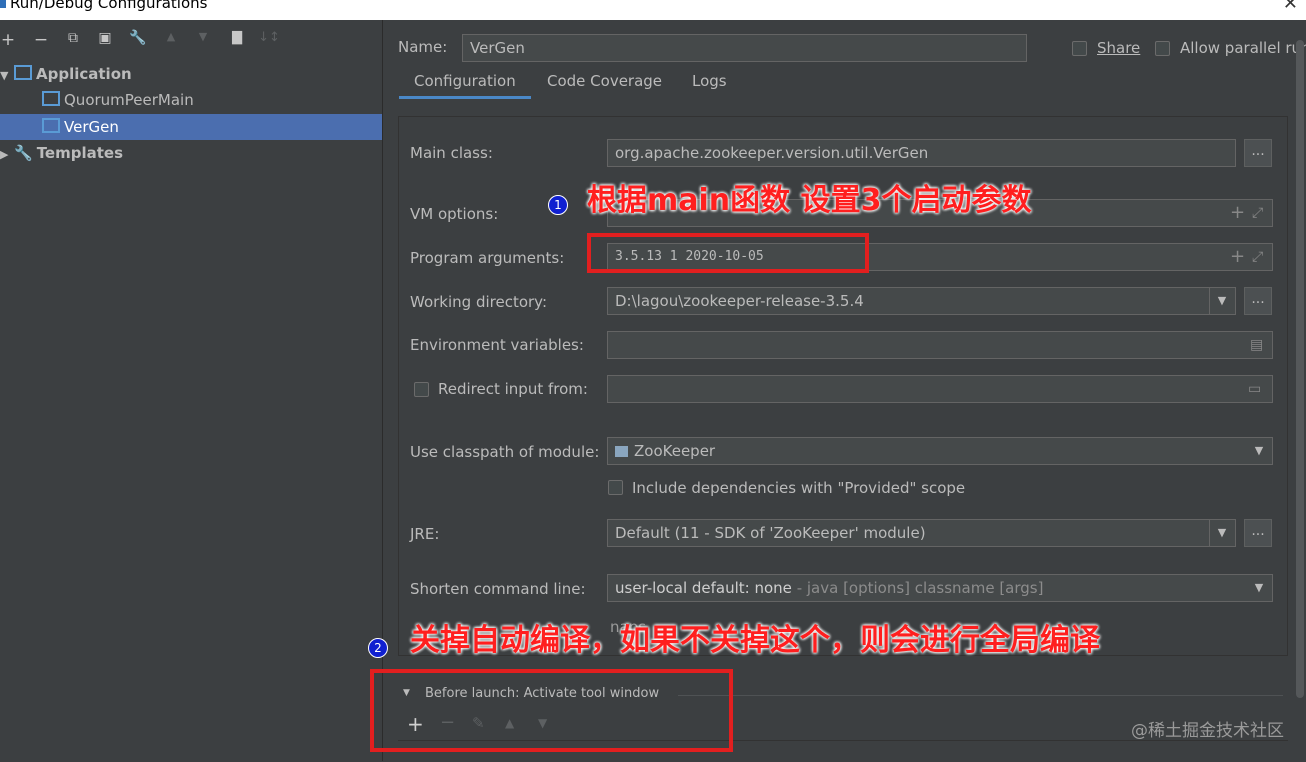  What do you see at coordinates (1119, 48) in the screenshot?
I see `share-label: Share` at bounding box center [1119, 48].